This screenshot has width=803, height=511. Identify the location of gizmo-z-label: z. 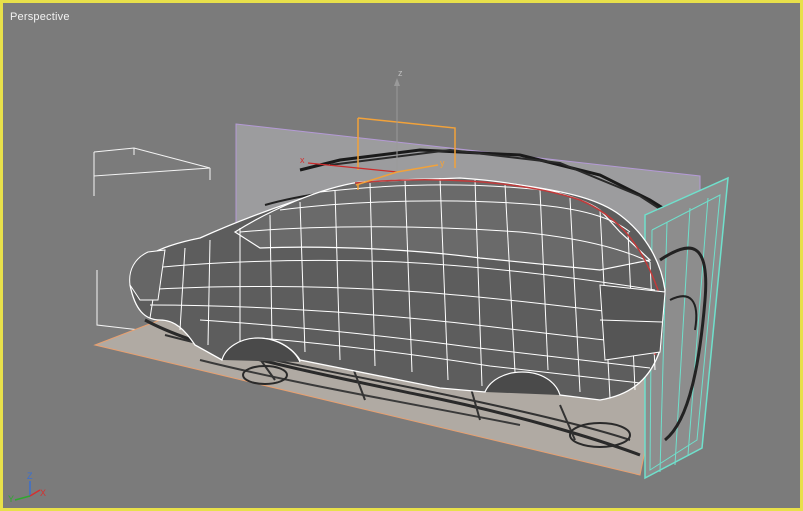
(400, 73).